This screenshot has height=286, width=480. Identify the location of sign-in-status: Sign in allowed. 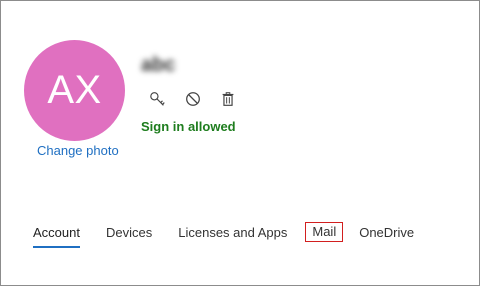
(188, 126).